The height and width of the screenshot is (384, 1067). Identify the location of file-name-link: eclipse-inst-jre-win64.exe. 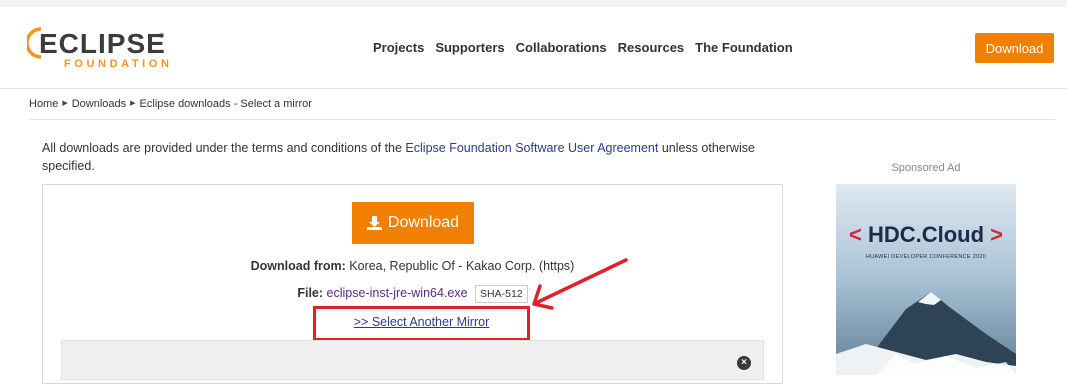
(397, 293).